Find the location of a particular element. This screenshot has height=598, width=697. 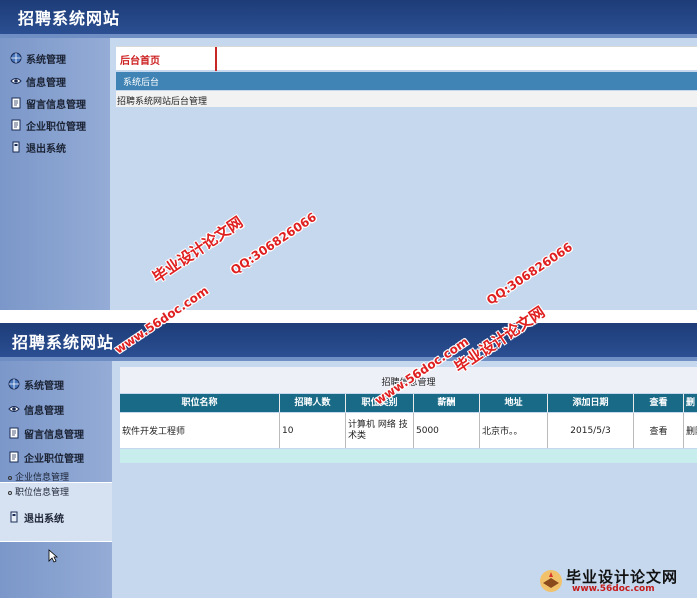

logo-url: www.56doc.com is located at coordinates (613, 589).